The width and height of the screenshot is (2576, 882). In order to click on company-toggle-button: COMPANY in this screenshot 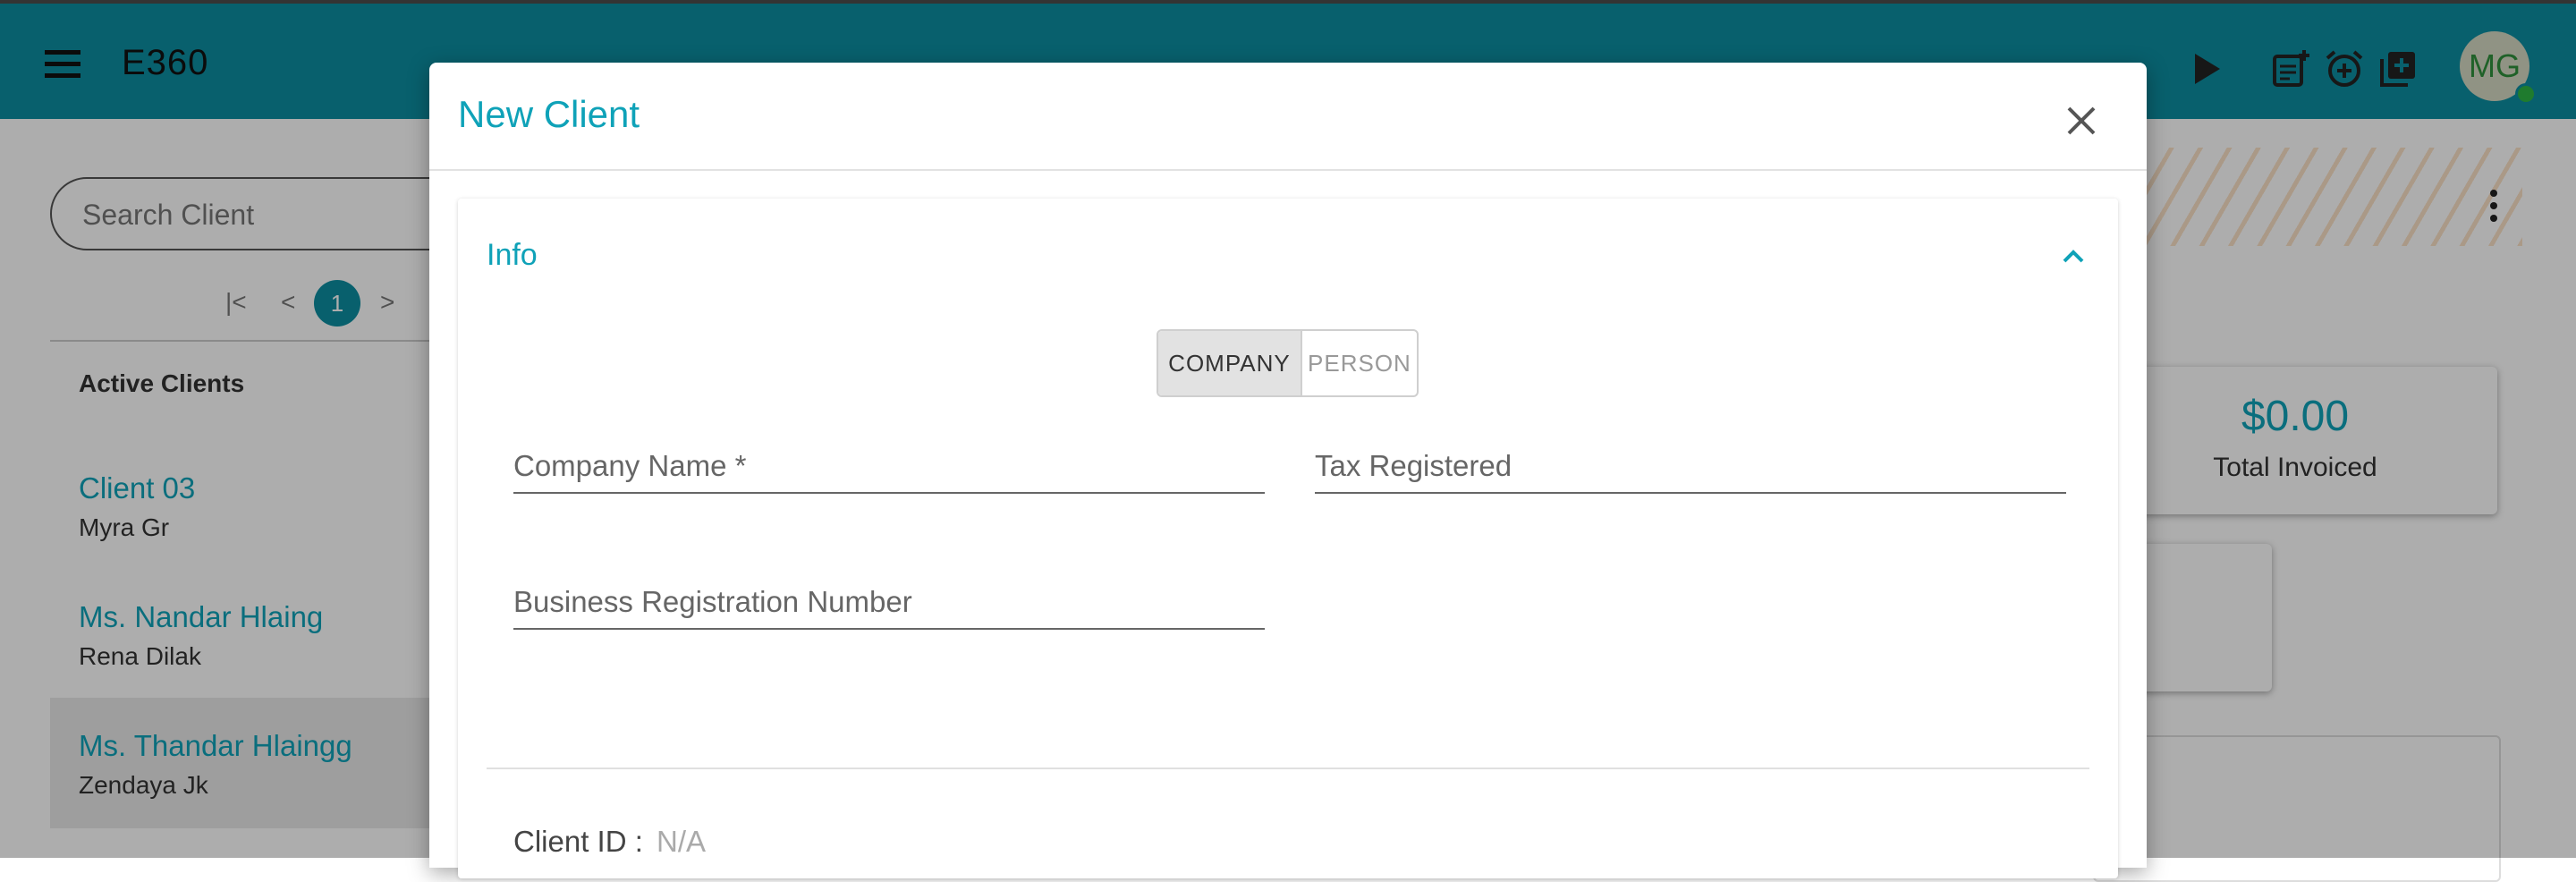, I will do `click(1230, 363)`.